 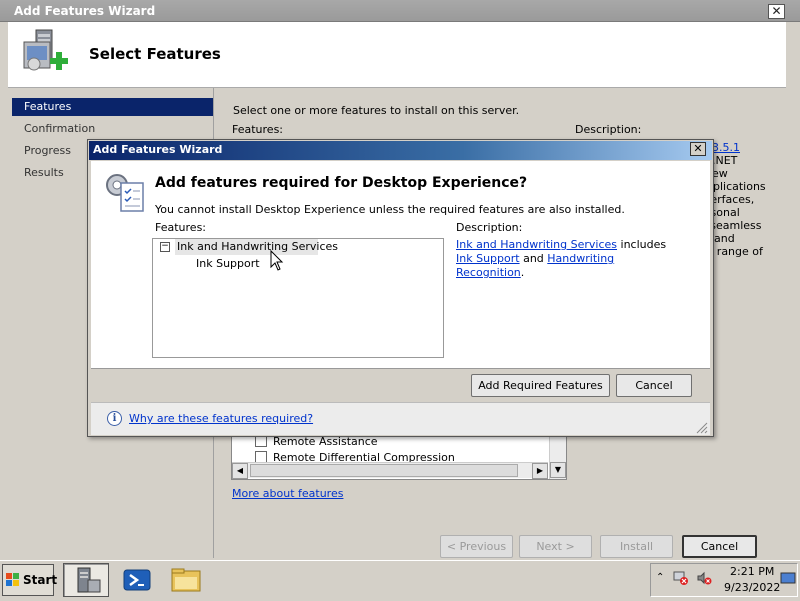 I want to click on tree-item-ink-handwriting: Ink and Handwriting Services, so click(x=257, y=246).